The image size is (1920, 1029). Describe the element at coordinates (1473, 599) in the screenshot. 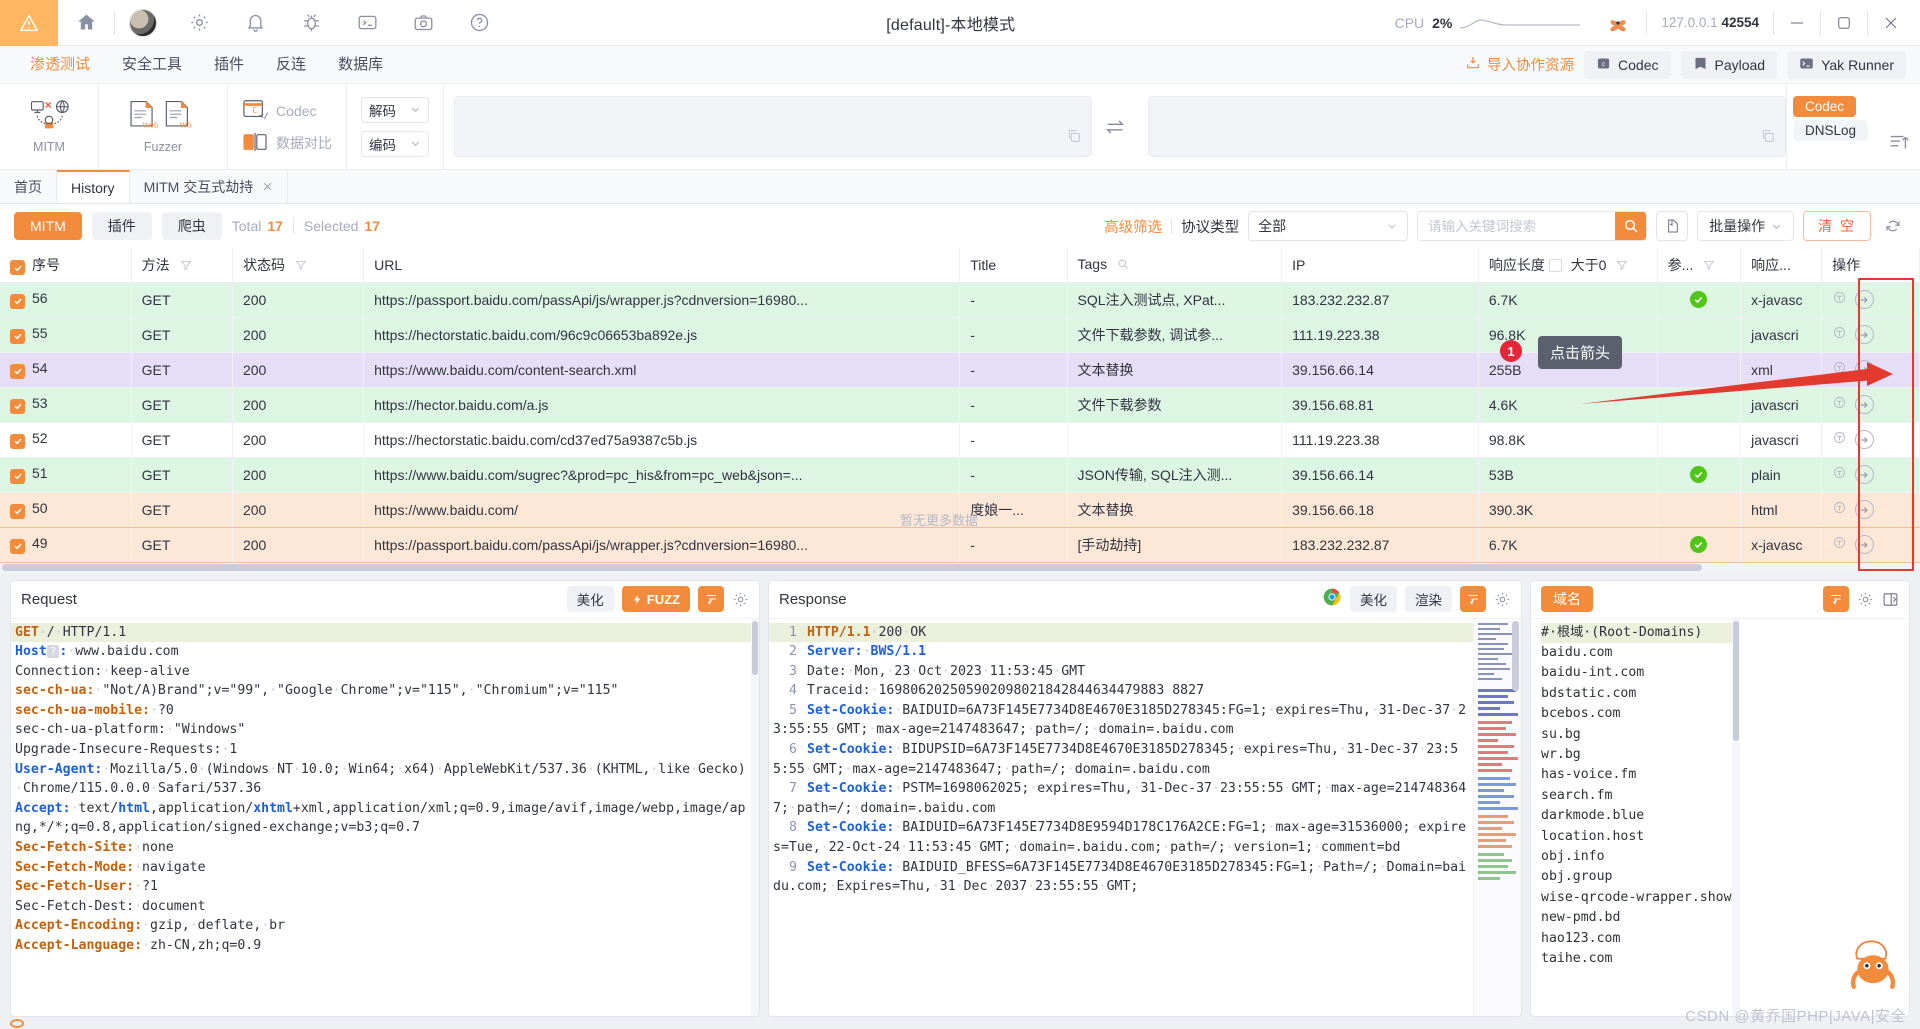

I see `response-wrap-button` at that location.